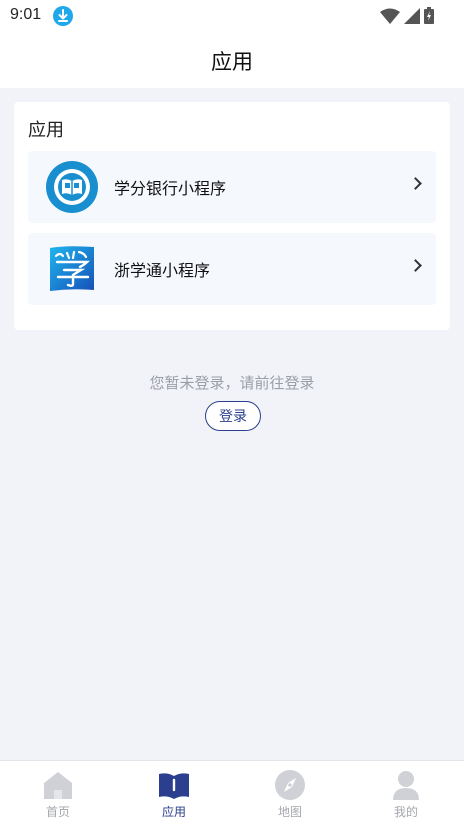 The height and width of the screenshot is (825, 464). I want to click on bottom-tab-bar: 首页 应用 地图 我的, so click(232, 792).